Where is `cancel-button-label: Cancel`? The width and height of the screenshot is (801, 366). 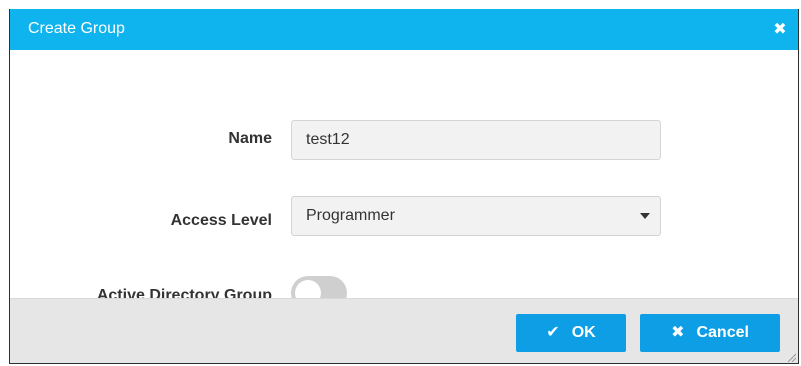 cancel-button-label: Cancel is located at coordinates (722, 332).